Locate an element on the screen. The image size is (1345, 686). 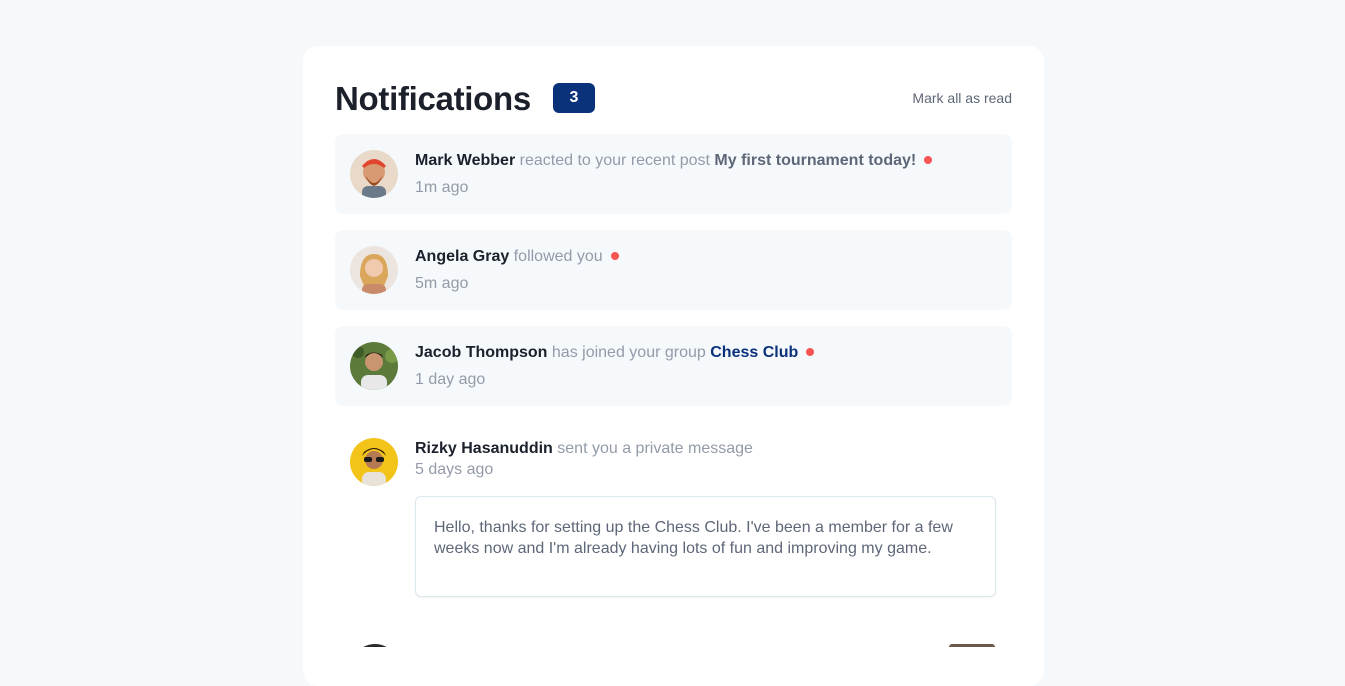
notification-group-link: Chess Club is located at coordinates (754, 352).